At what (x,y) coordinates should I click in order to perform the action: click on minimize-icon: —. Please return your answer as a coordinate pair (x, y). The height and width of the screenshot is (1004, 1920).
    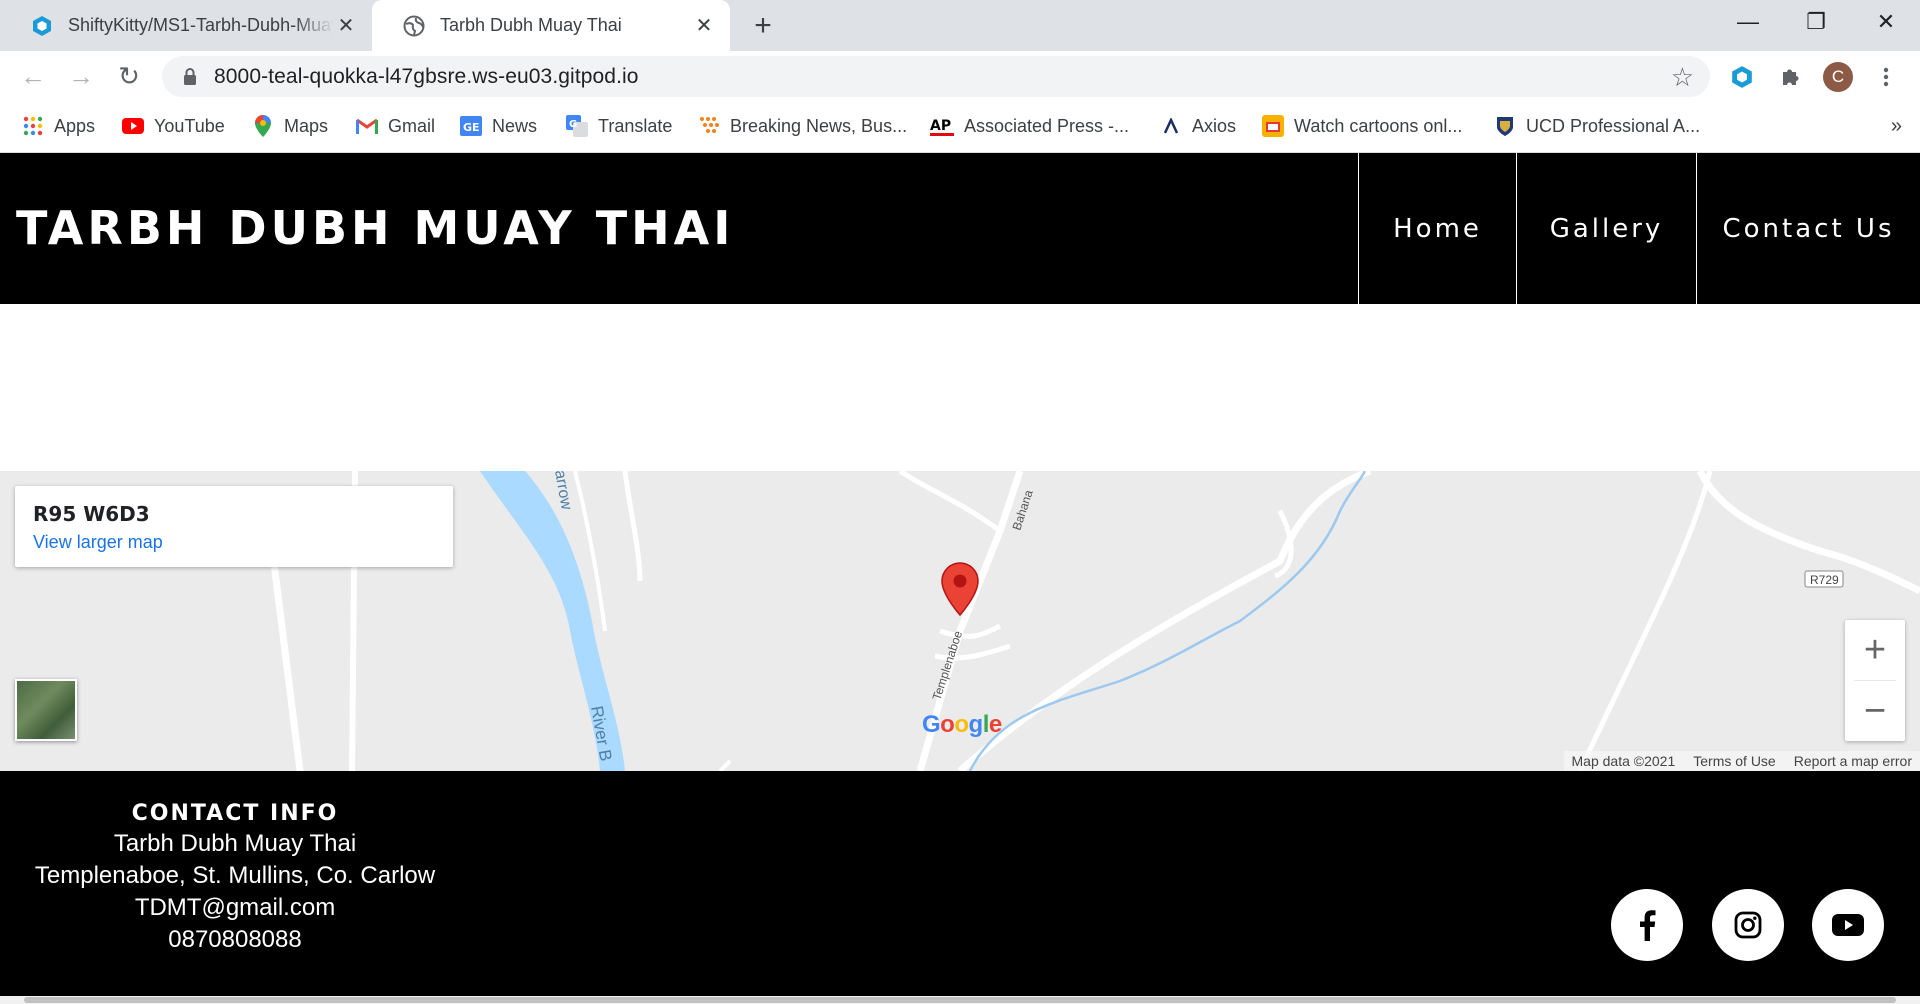
    Looking at the image, I should click on (1748, 22).